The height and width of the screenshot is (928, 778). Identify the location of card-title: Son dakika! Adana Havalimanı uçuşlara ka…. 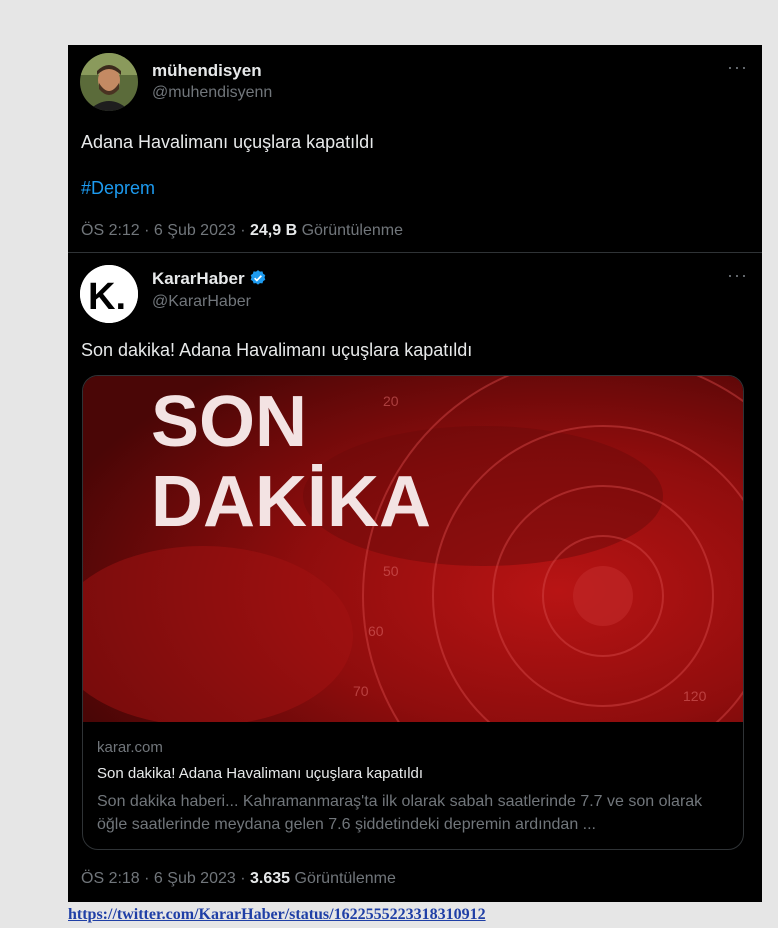
(260, 773).